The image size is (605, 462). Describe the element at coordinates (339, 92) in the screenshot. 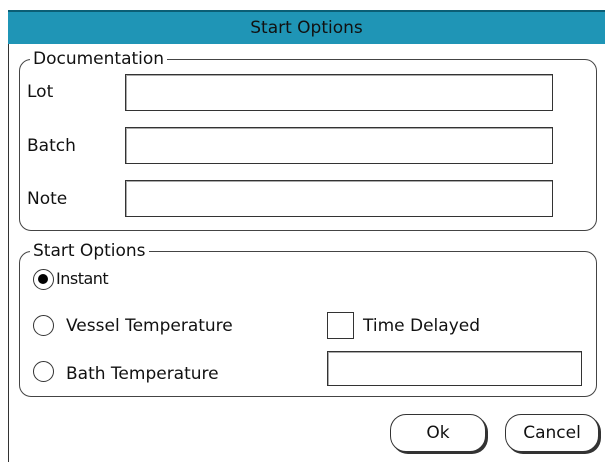

I see `lot-field` at that location.